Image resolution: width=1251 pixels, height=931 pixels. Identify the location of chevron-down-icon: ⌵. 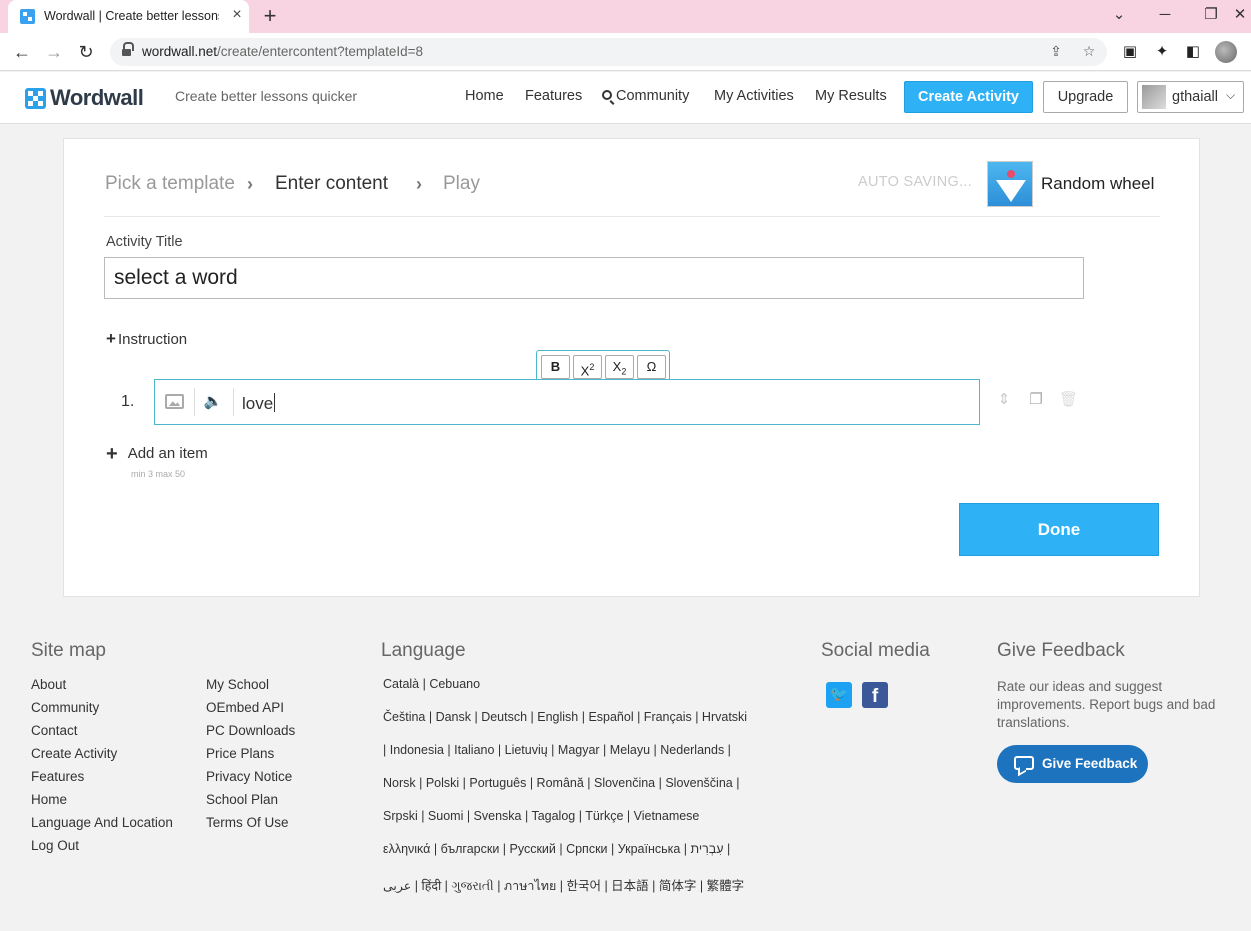
(1231, 95).